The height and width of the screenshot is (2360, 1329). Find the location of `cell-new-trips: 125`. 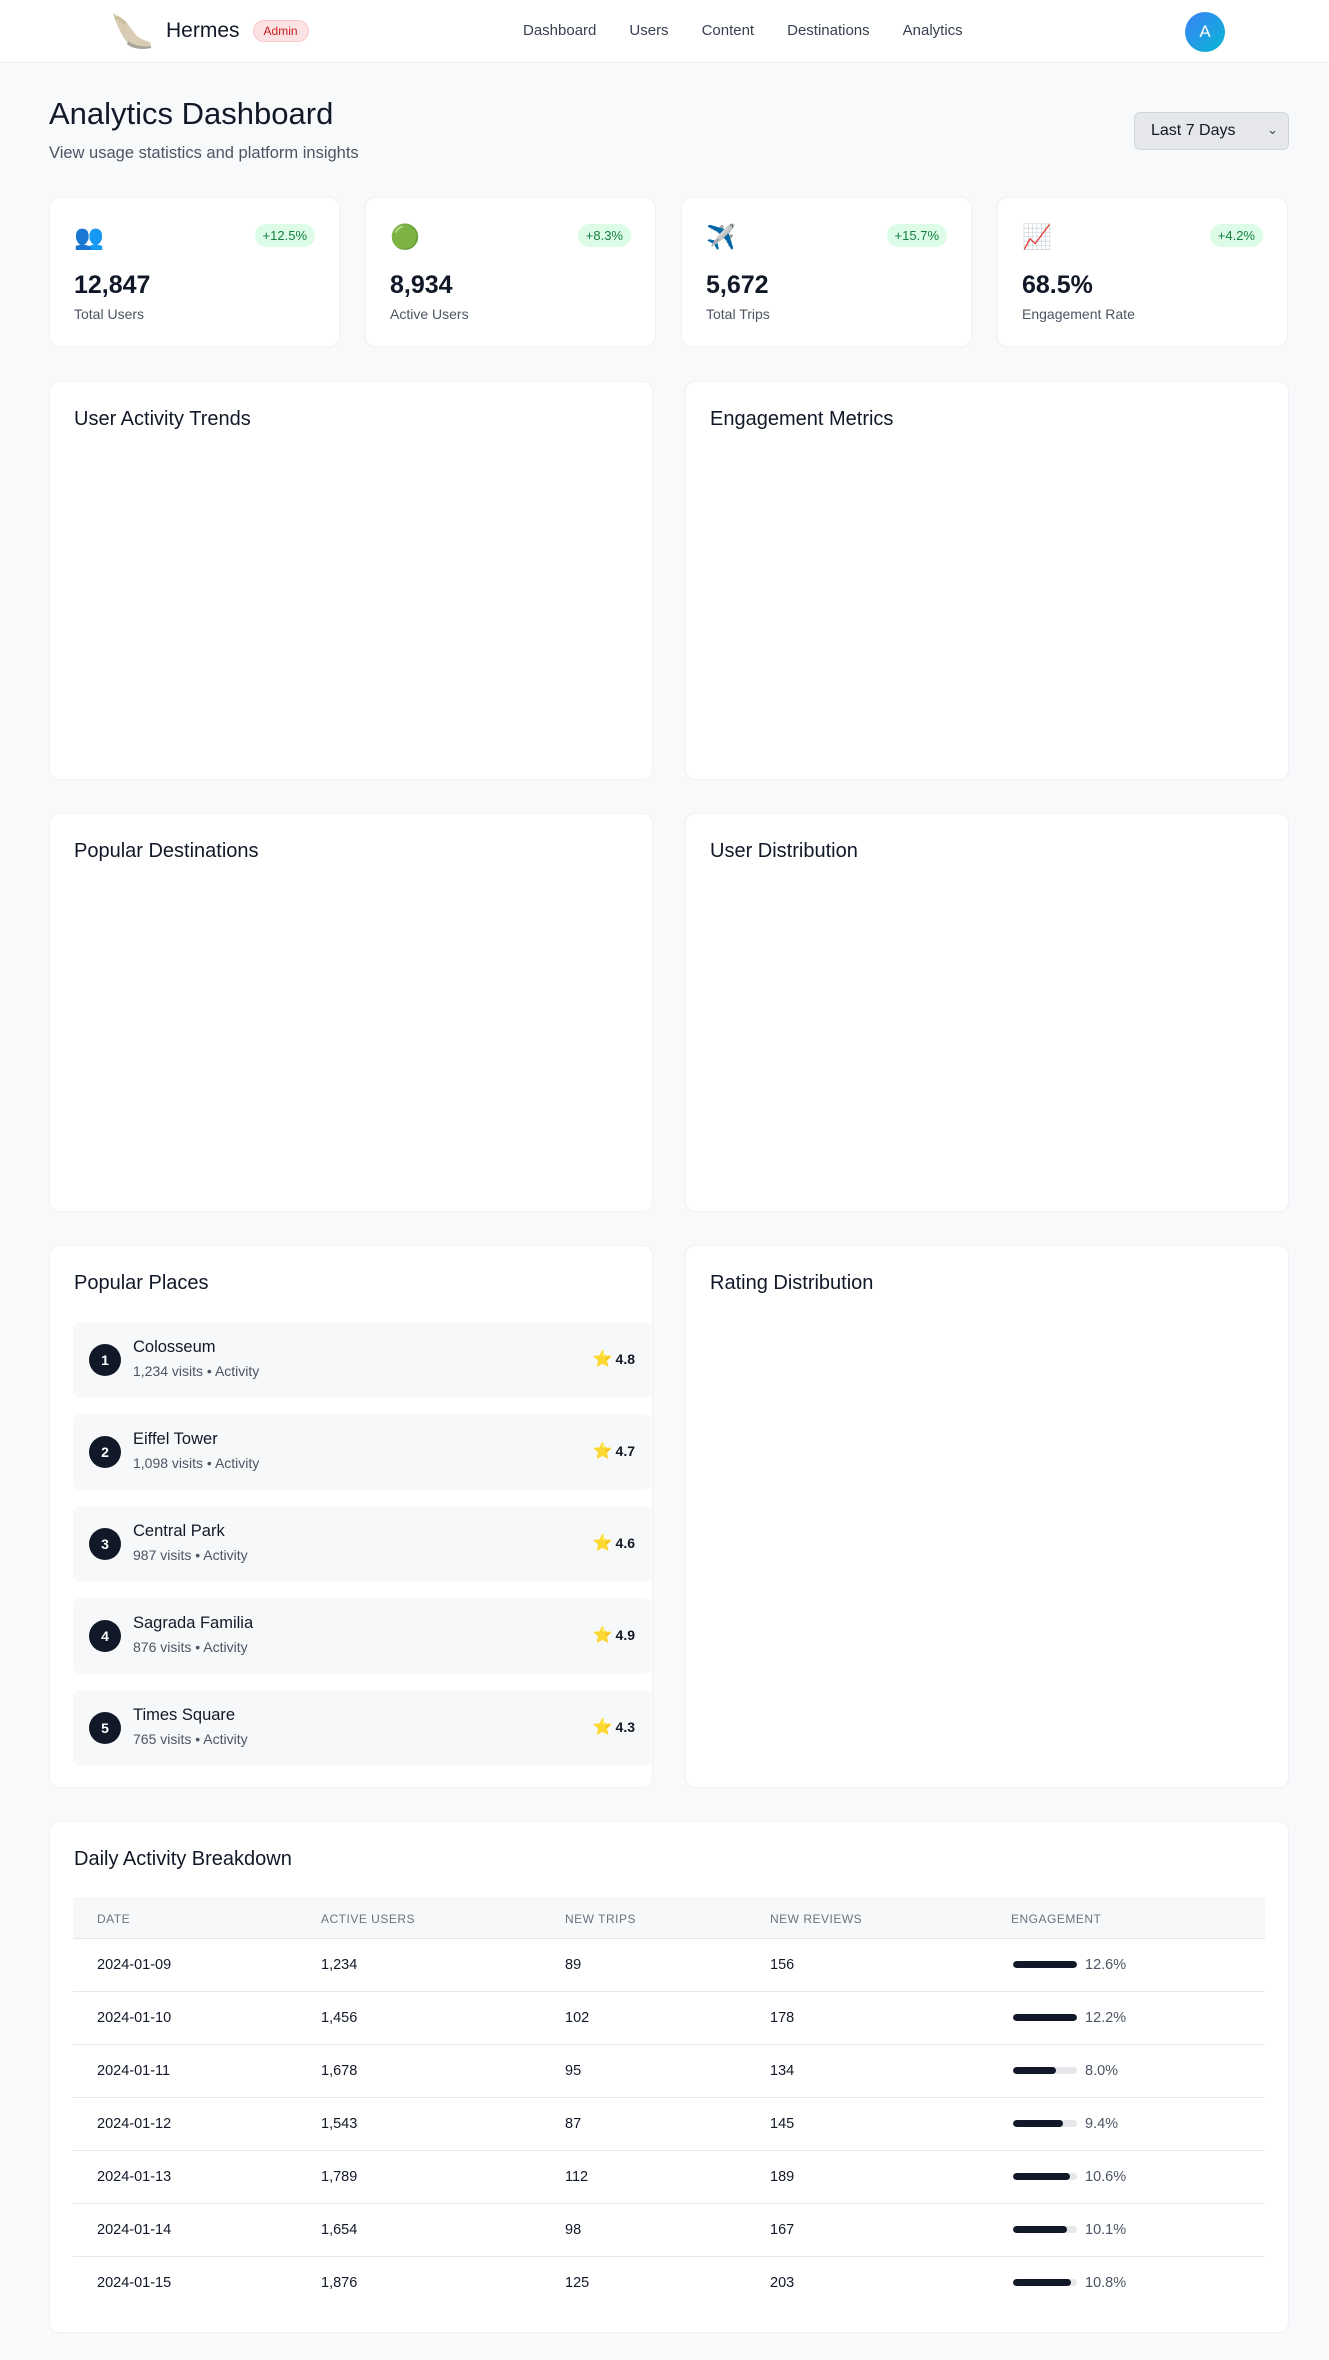

cell-new-trips: 125 is located at coordinates (577, 2283).